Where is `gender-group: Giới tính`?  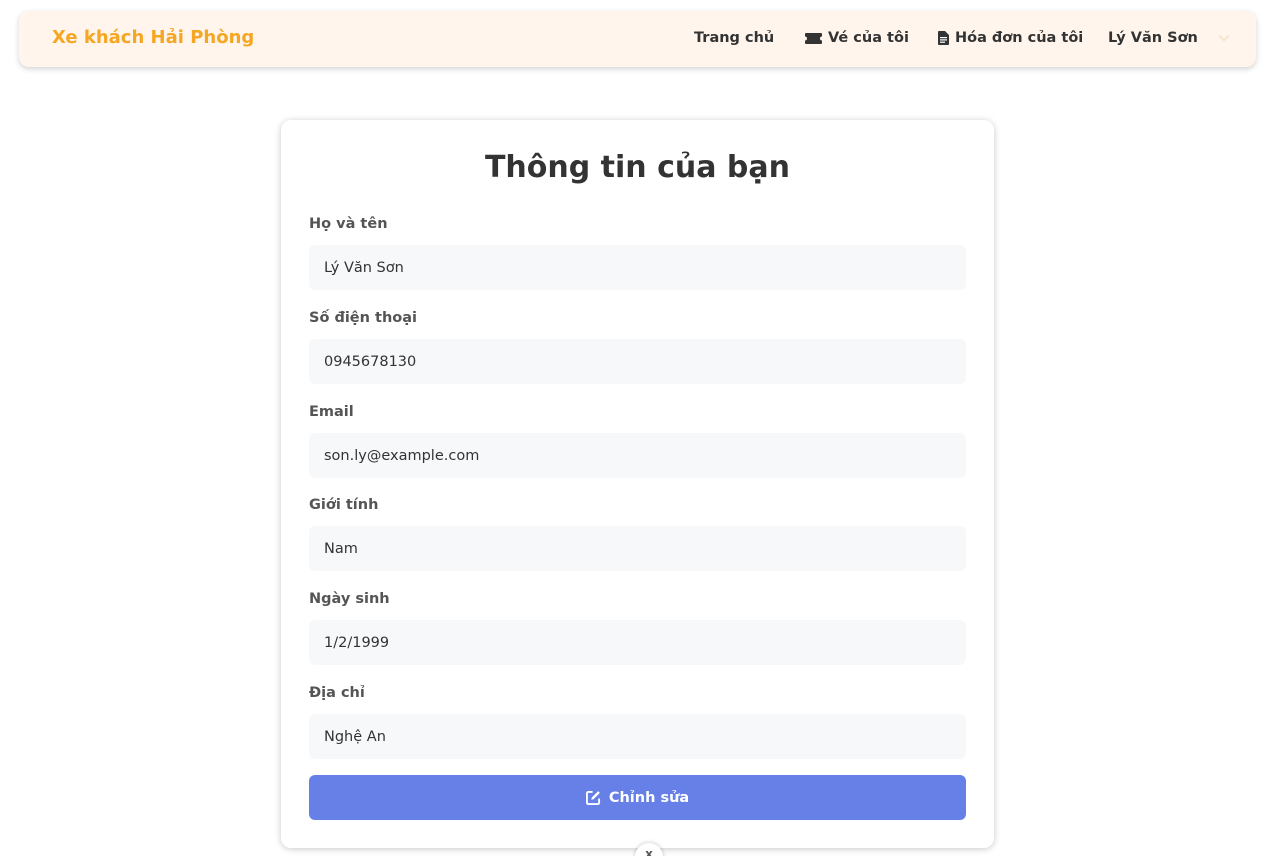 gender-group: Giới tính is located at coordinates (637, 533).